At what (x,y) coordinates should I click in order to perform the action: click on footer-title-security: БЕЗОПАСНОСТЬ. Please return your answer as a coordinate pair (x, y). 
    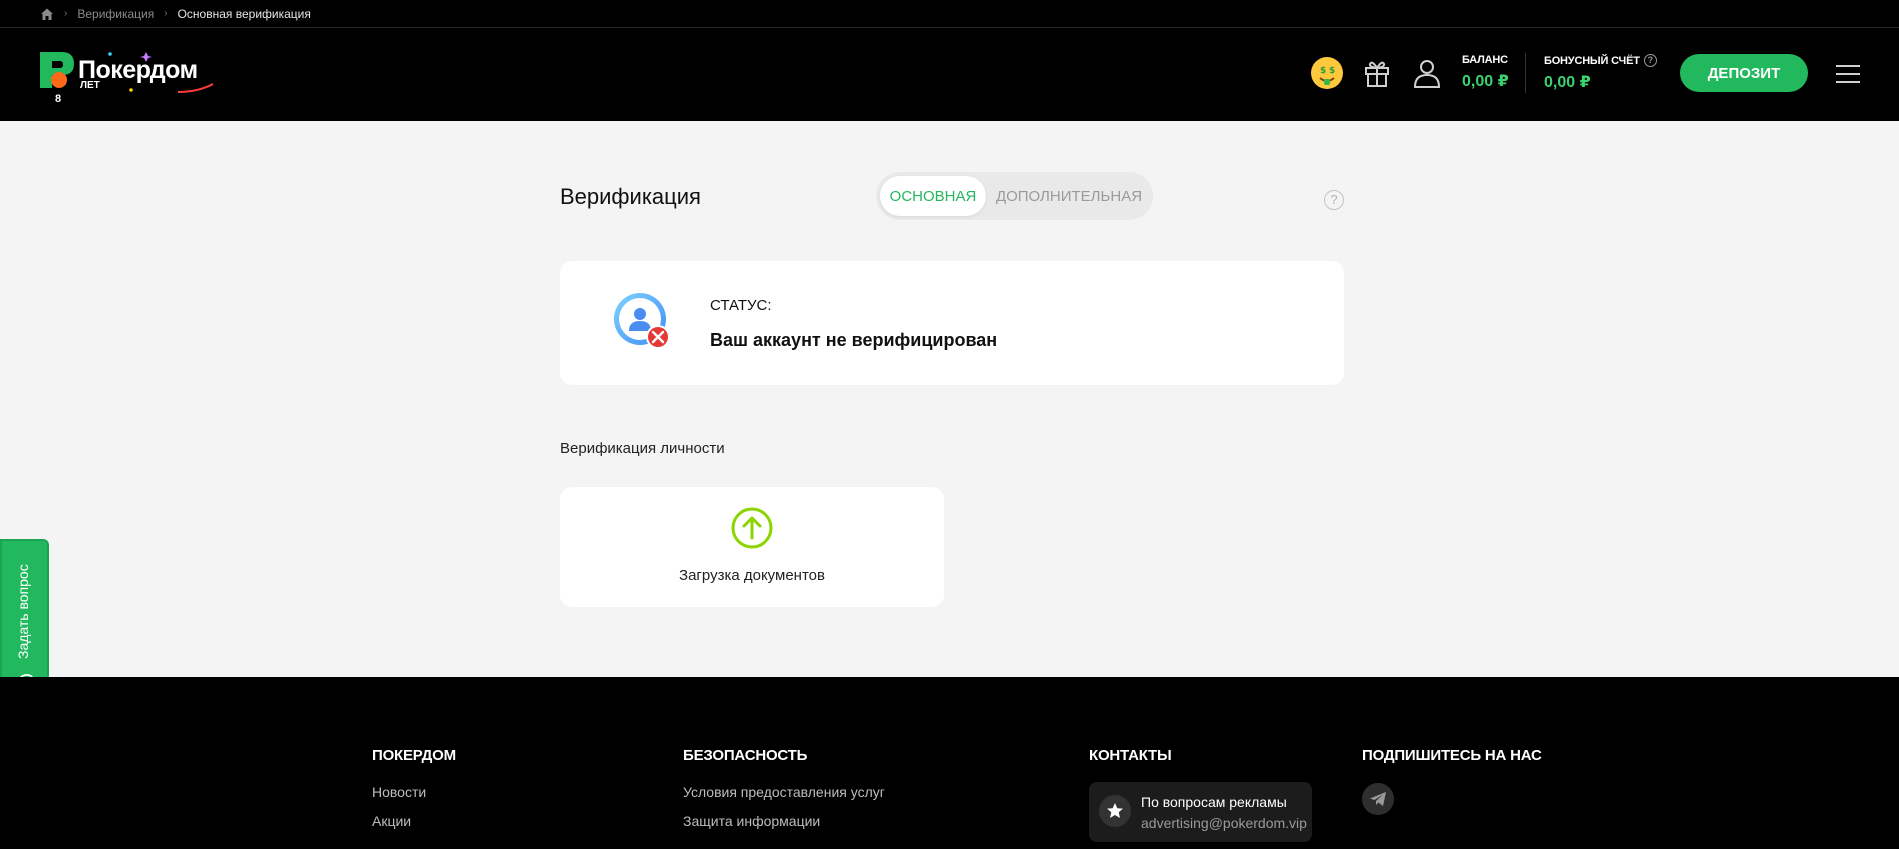
    Looking at the image, I should click on (745, 755).